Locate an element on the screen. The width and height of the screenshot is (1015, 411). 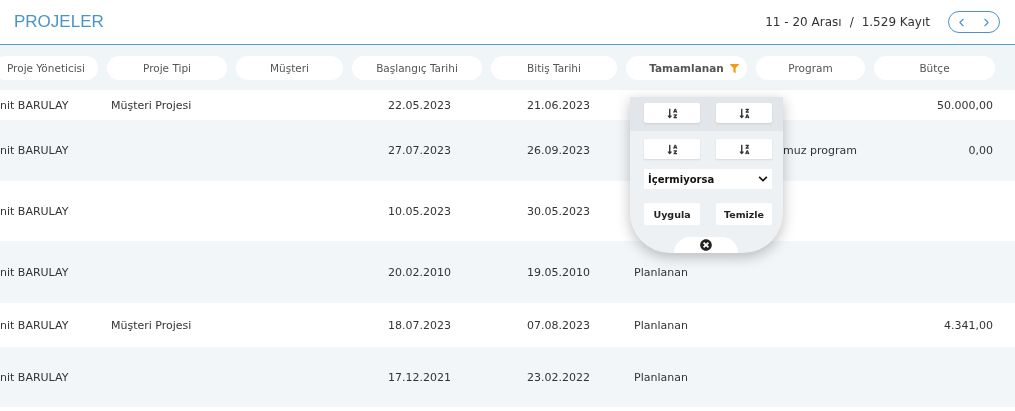
record-range: 11 - 20 Arası is located at coordinates (803, 22).